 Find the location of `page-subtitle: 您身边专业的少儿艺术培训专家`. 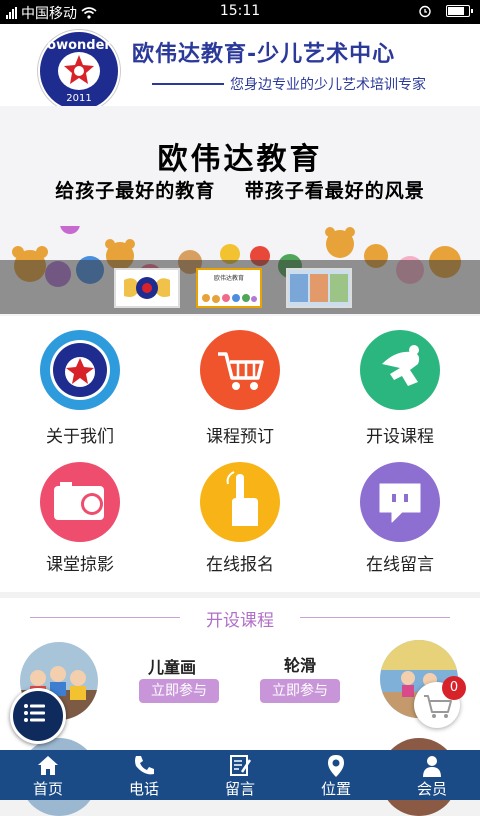

page-subtitle: 您身边专业的少儿艺术培训专家 is located at coordinates (328, 85).